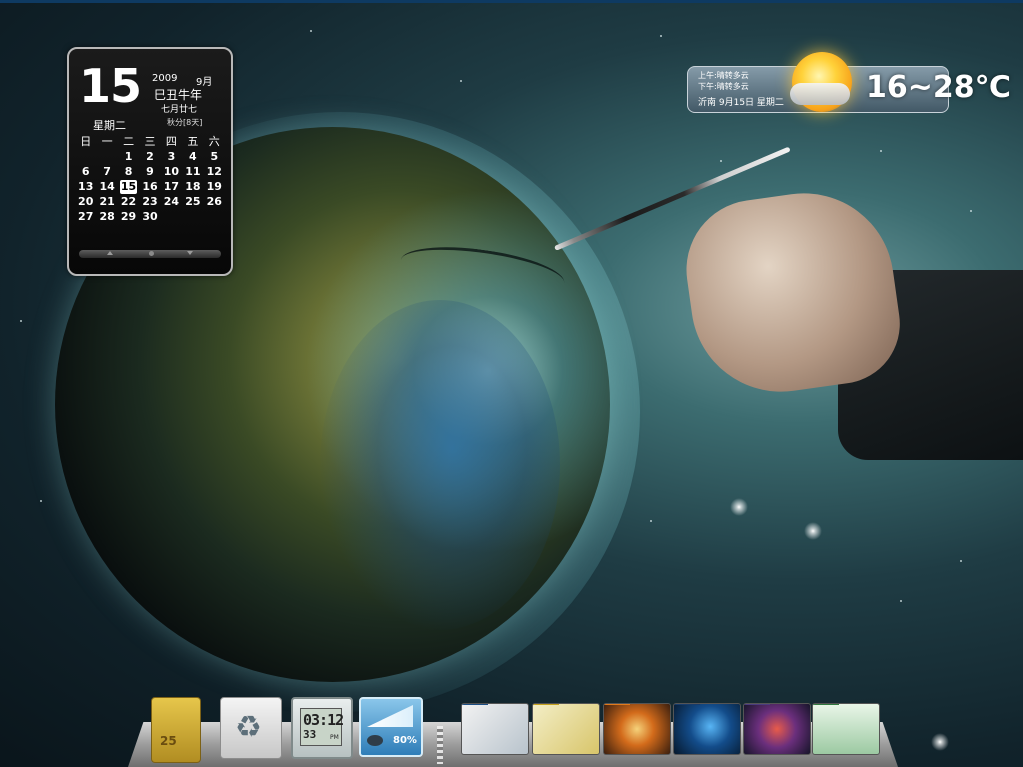 The height and width of the screenshot is (767, 1023). What do you see at coordinates (334, 737) in the screenshot?
I see `clock-ampm: PM` at bounding box center [334, 737].